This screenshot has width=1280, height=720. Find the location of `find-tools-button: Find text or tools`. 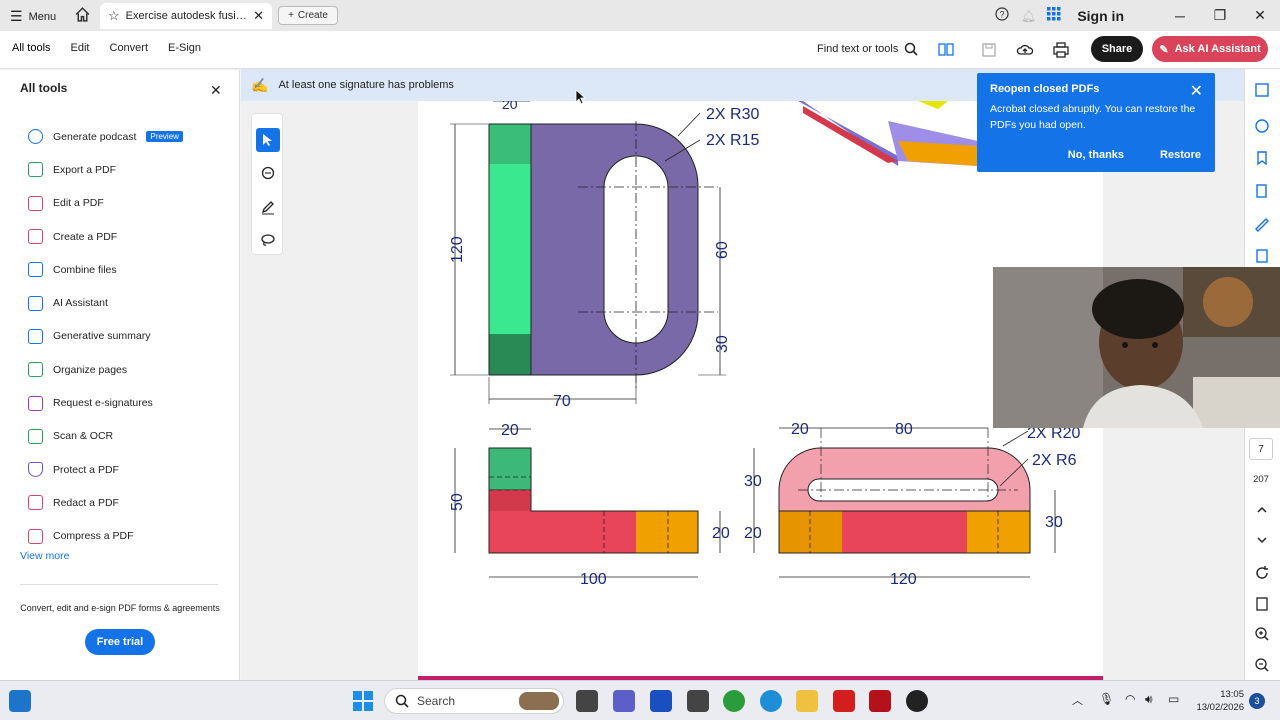

find-tools-button: Find text or tools is located at coordinates (867, 49).